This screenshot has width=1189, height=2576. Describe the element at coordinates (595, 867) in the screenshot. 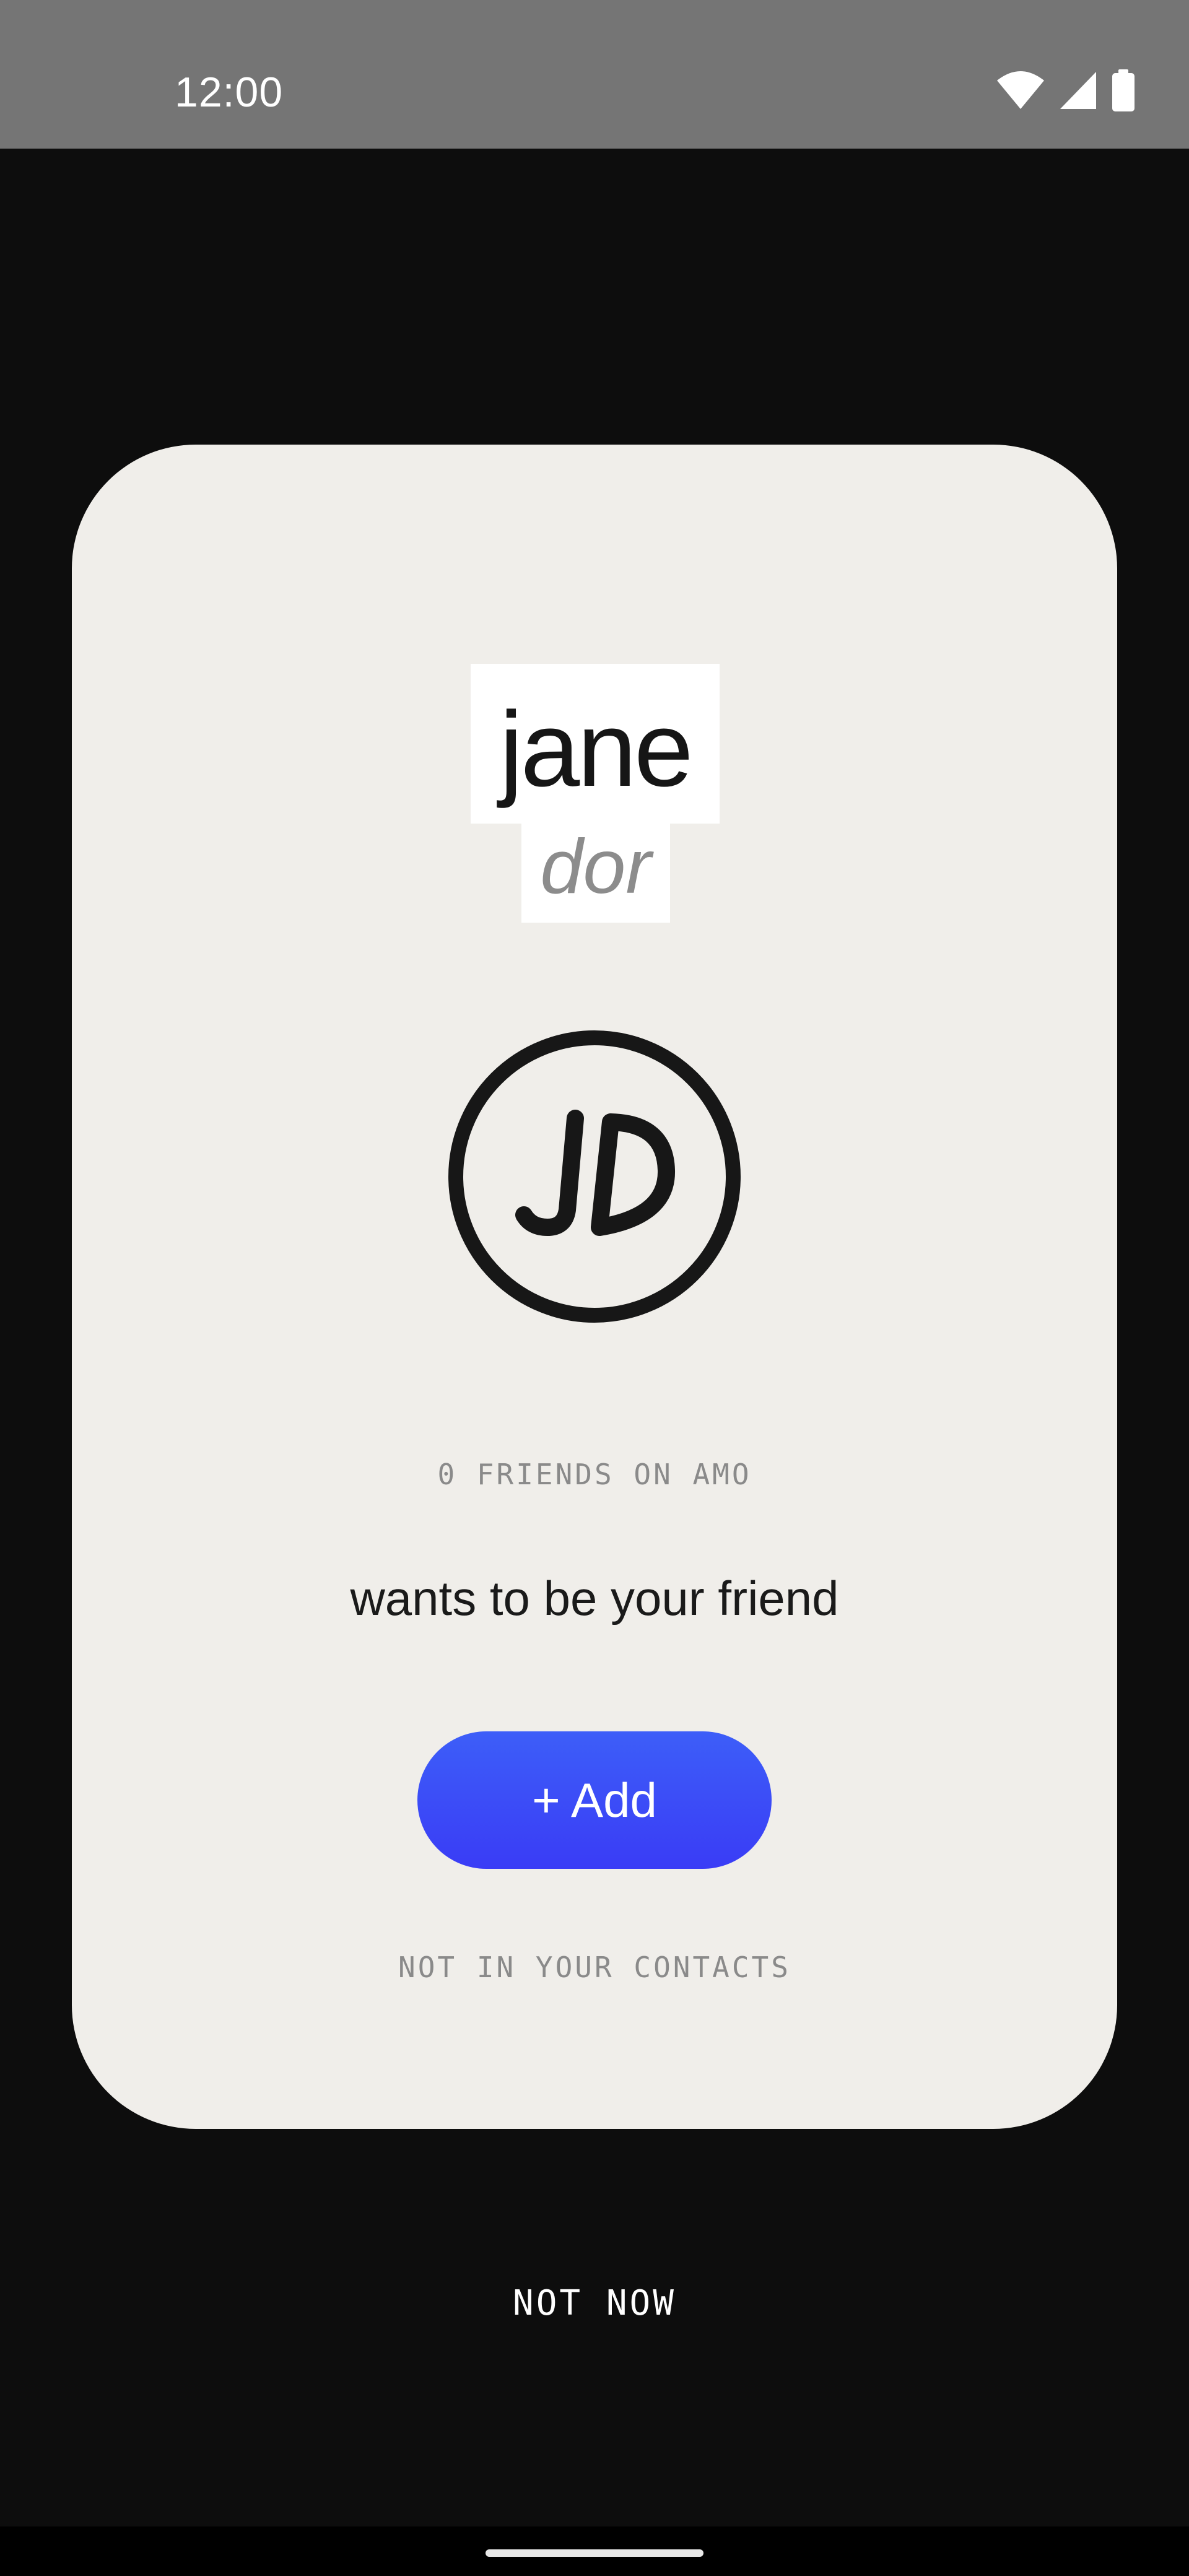

I see `last-name: dor` at that location.